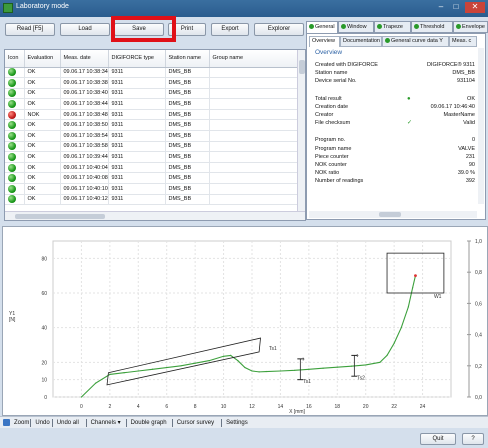  I want to click on tab-meas-curve: Meas. c, so click(463, 41).